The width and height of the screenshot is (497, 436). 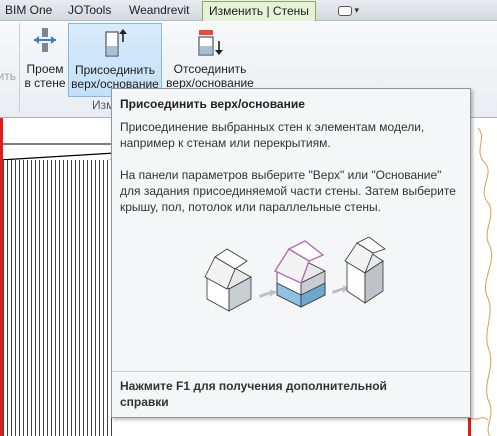 What do you see at coordinates (210, 76) in the screenshot?
I see `detach-top-base-label: Отсоединить верх/основание` at bounding box center [210, 76].